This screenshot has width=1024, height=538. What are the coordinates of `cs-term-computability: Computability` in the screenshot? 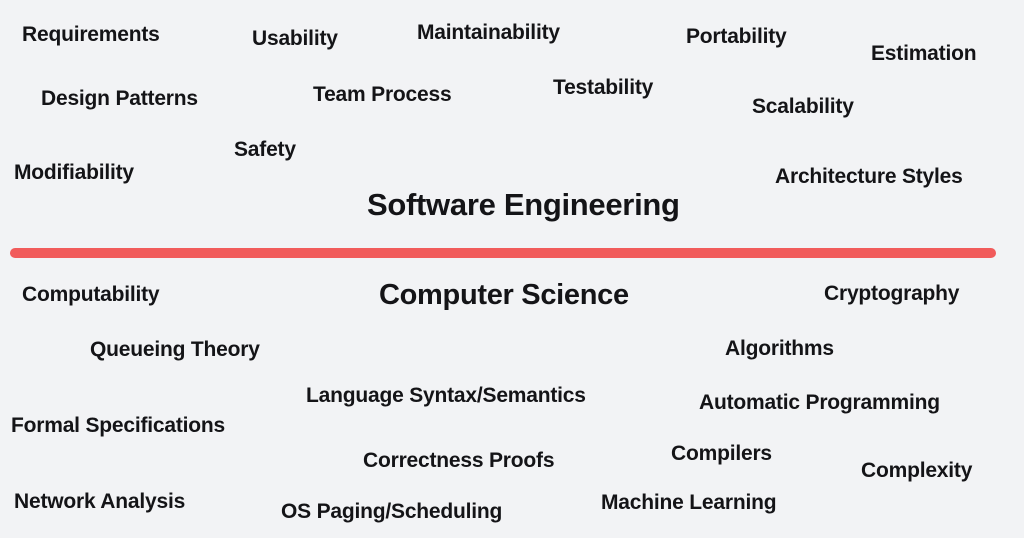 It's located at (91, 294).